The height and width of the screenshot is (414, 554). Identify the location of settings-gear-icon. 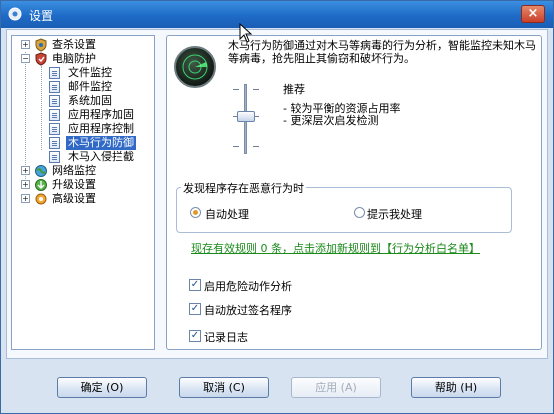
(15, 14).